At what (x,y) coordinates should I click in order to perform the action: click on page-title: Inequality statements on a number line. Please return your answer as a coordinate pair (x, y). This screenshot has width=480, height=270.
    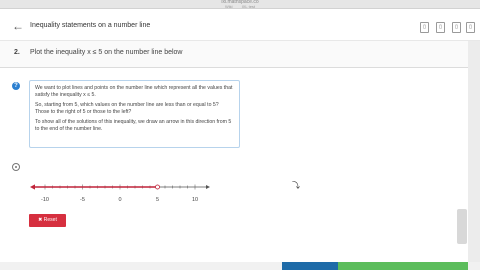
    Looking at the image, I should click on (90, 25).